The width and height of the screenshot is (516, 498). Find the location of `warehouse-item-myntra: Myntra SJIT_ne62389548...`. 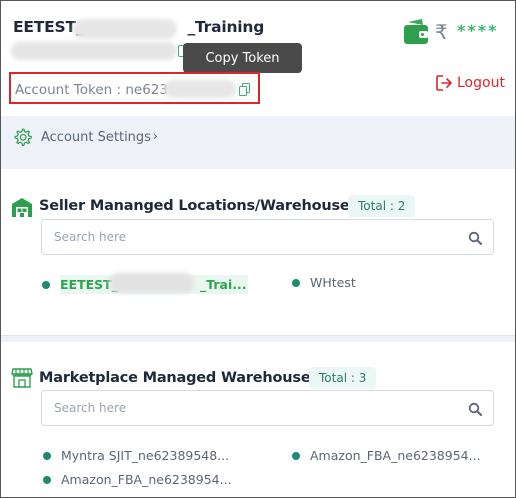

warehouse-item-myntra: Myntra SJIT_ne62389548... is located at coordinates (136, 455).